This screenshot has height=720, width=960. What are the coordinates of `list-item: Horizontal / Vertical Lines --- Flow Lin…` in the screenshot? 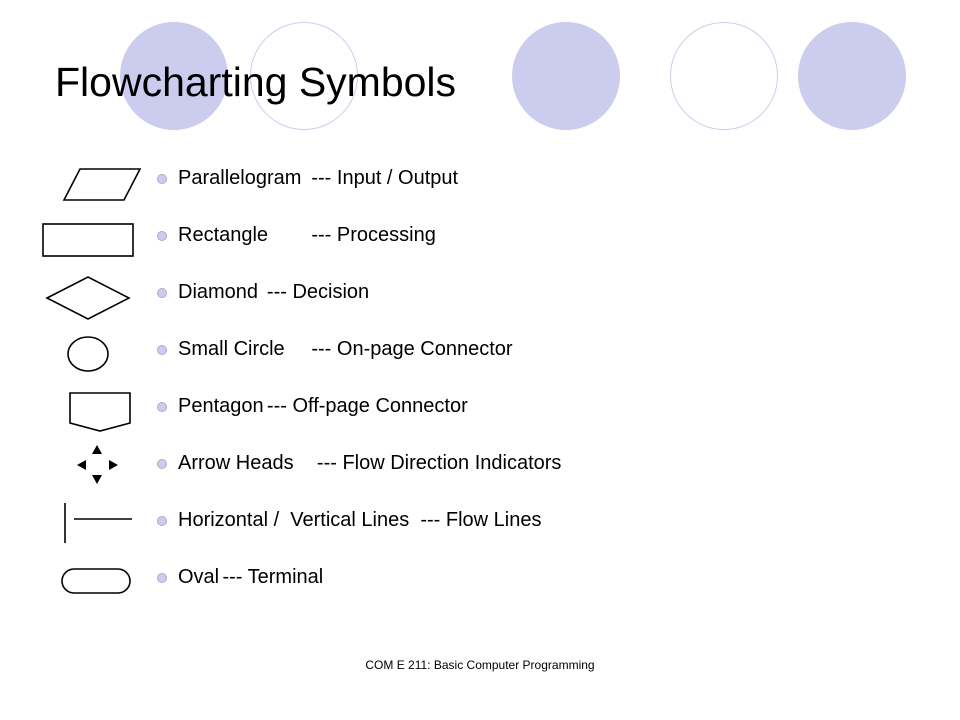 It's located at (480, 525).